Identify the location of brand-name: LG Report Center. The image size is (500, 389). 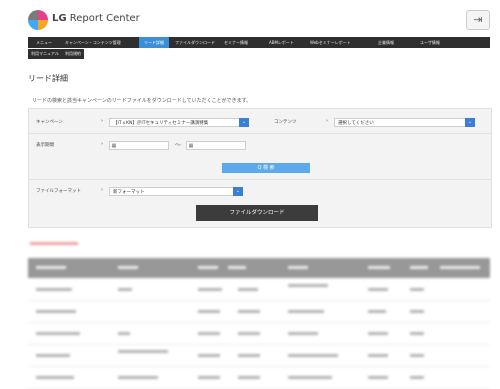
(96, 18).